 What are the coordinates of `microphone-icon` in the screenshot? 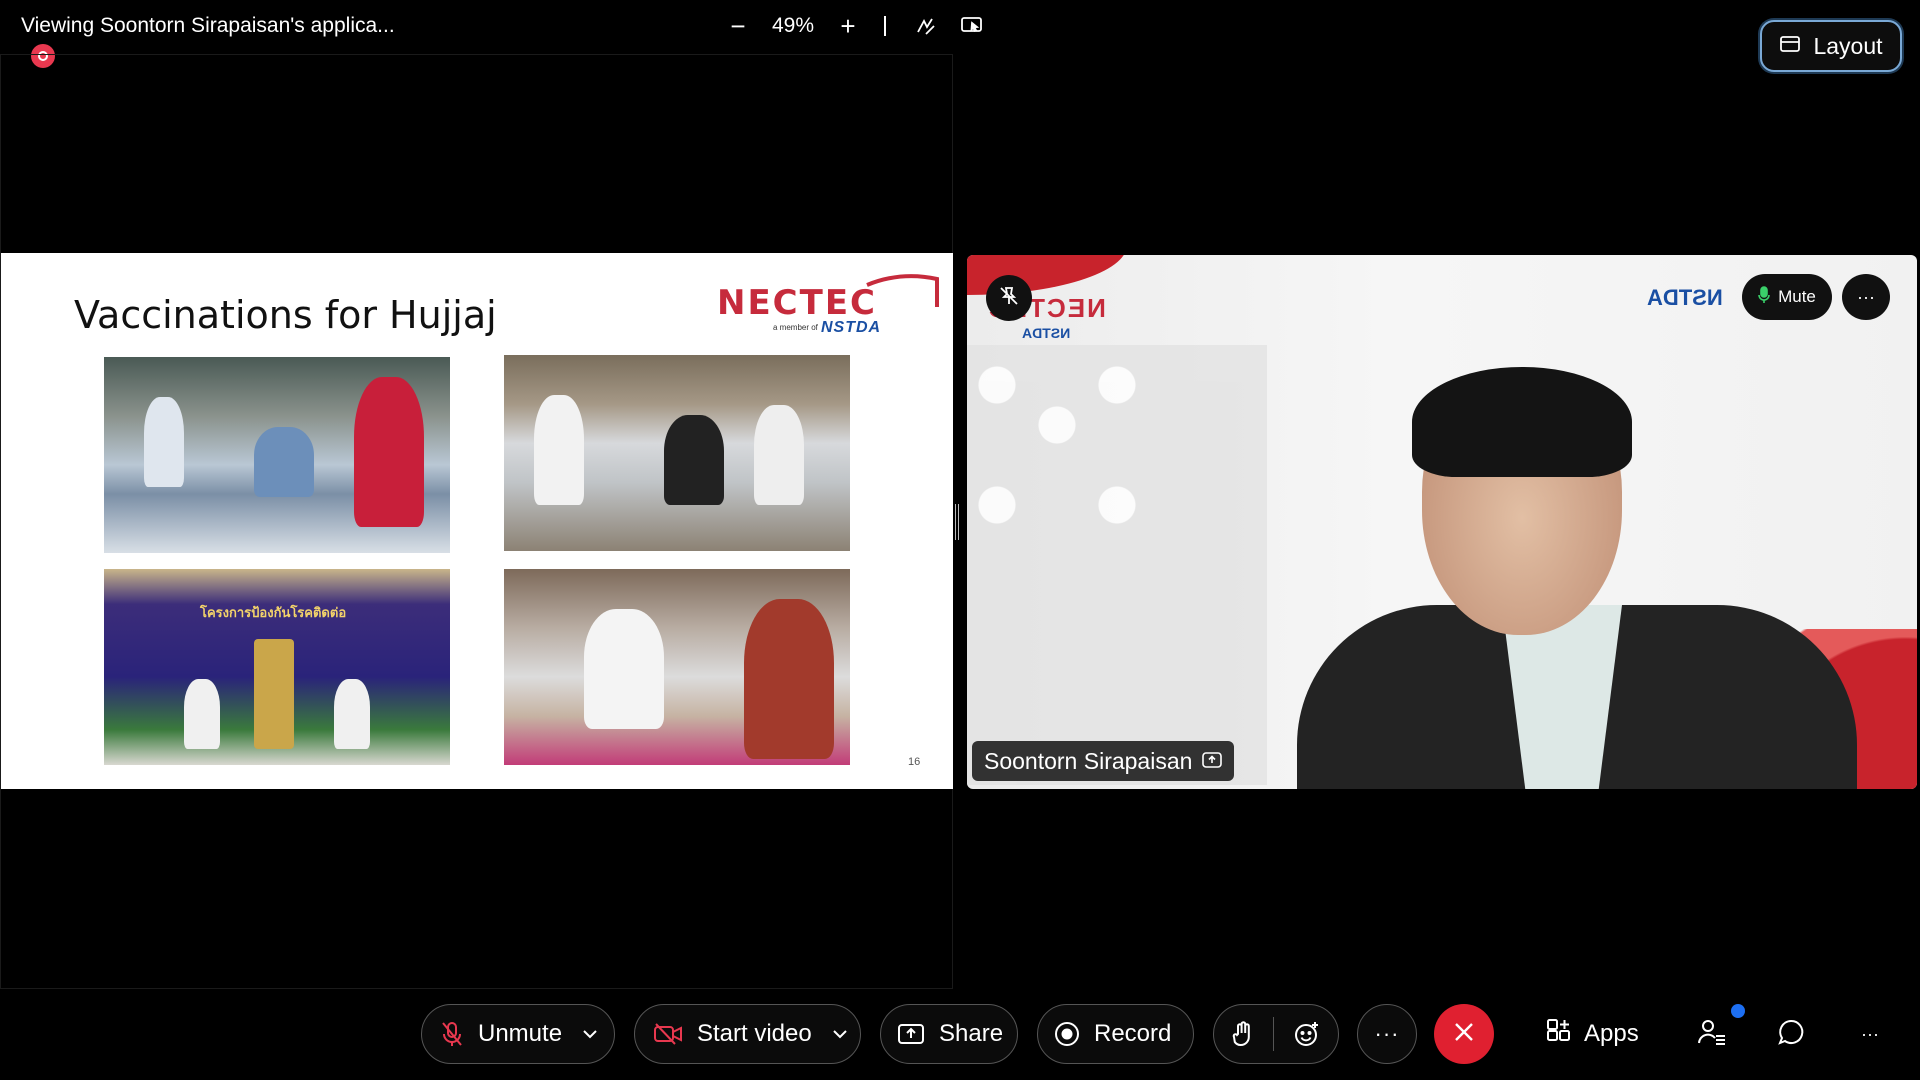 It's located at (1764, 297).